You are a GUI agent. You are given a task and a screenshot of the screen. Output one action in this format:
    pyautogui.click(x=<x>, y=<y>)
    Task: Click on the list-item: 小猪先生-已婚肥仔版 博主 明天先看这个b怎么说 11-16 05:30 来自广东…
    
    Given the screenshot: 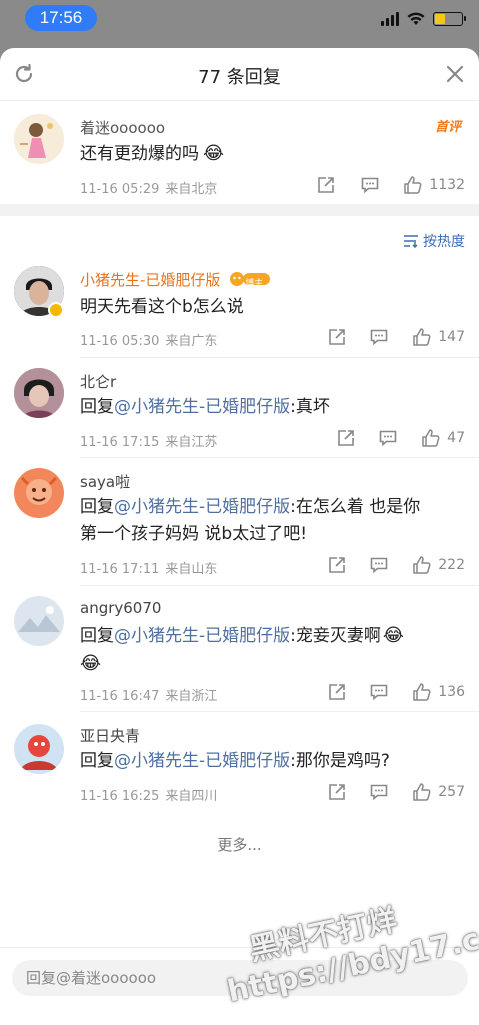 What is the action you would take?
    pyautogui.click(x=239, y=308)
    